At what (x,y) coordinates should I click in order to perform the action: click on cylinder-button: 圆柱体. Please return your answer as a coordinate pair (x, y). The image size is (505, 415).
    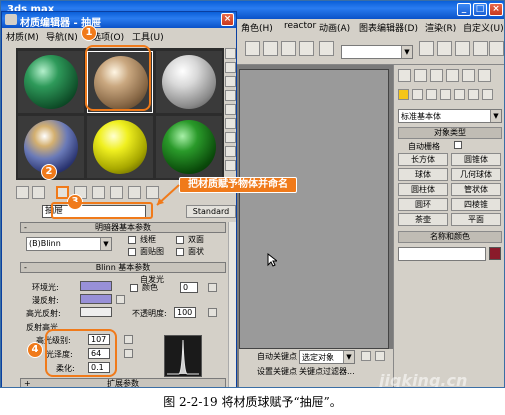
    Looking at the image, I should click on (423, 189).